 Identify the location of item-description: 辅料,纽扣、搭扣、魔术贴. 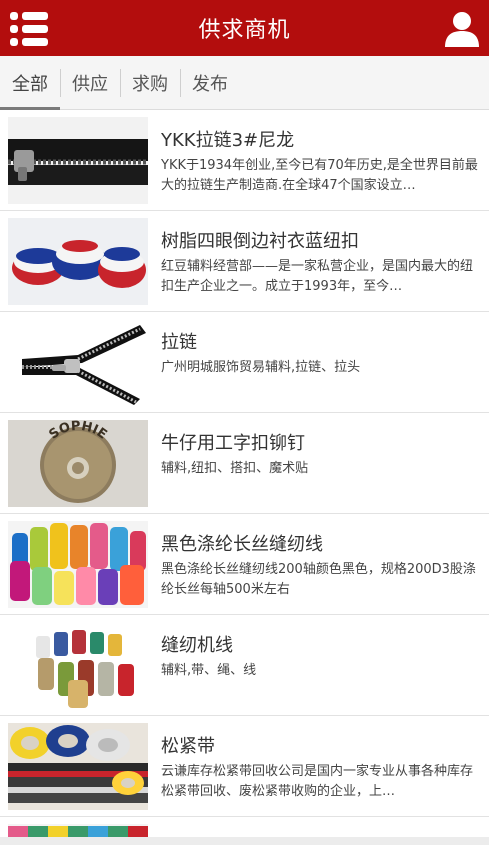
(235, 468).